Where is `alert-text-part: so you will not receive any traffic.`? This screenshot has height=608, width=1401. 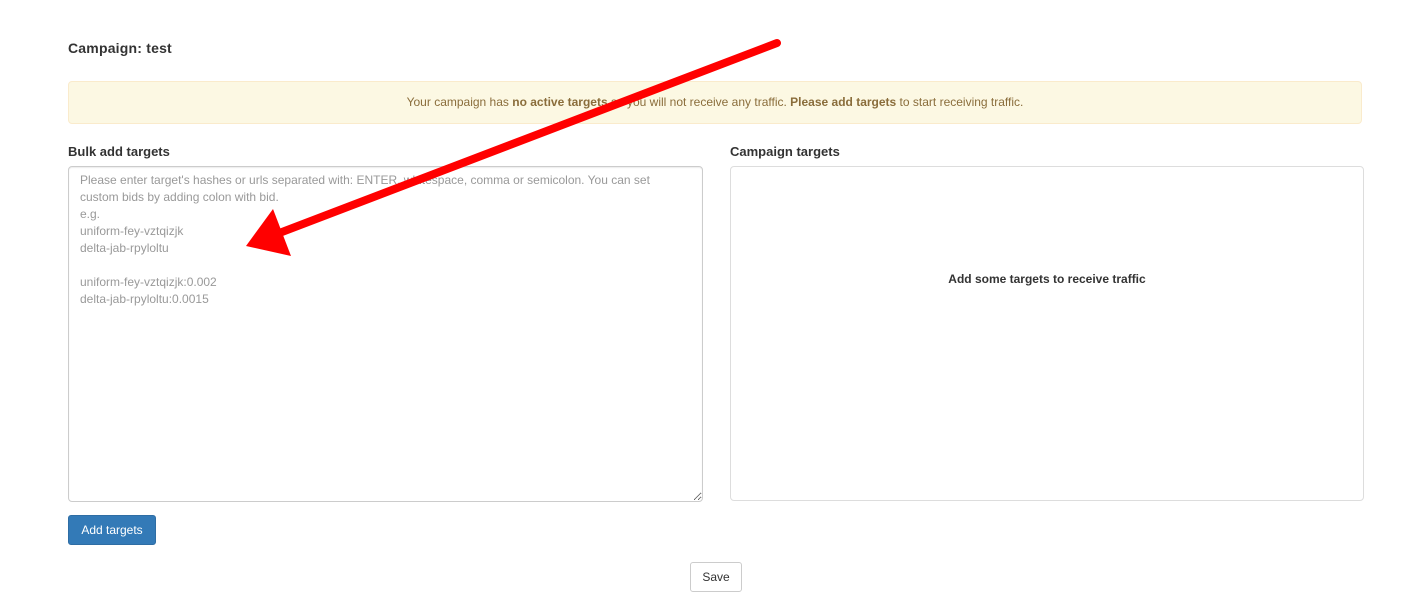 alert-text-part: so you will not receive any traffic. is located at coordinates (699, 102).